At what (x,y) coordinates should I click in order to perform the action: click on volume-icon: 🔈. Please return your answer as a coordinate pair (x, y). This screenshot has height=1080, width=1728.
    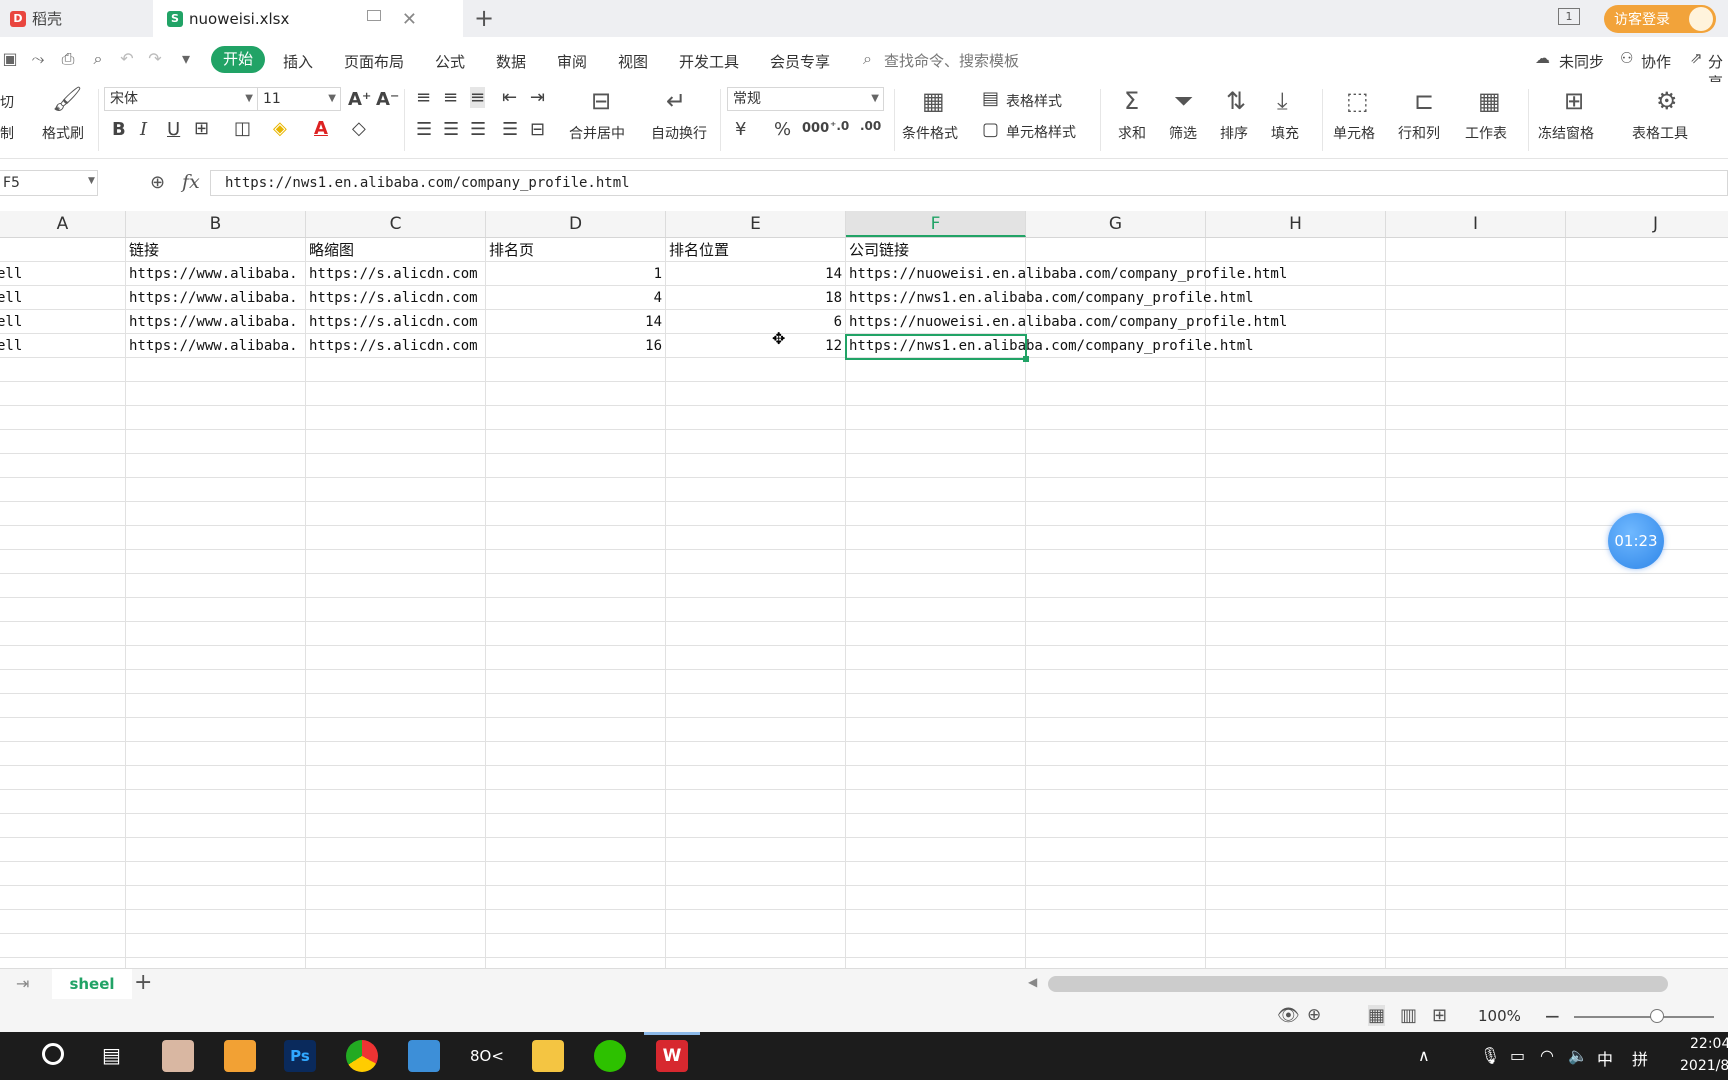
    Looking at the image, I should click on (1578, 1055).